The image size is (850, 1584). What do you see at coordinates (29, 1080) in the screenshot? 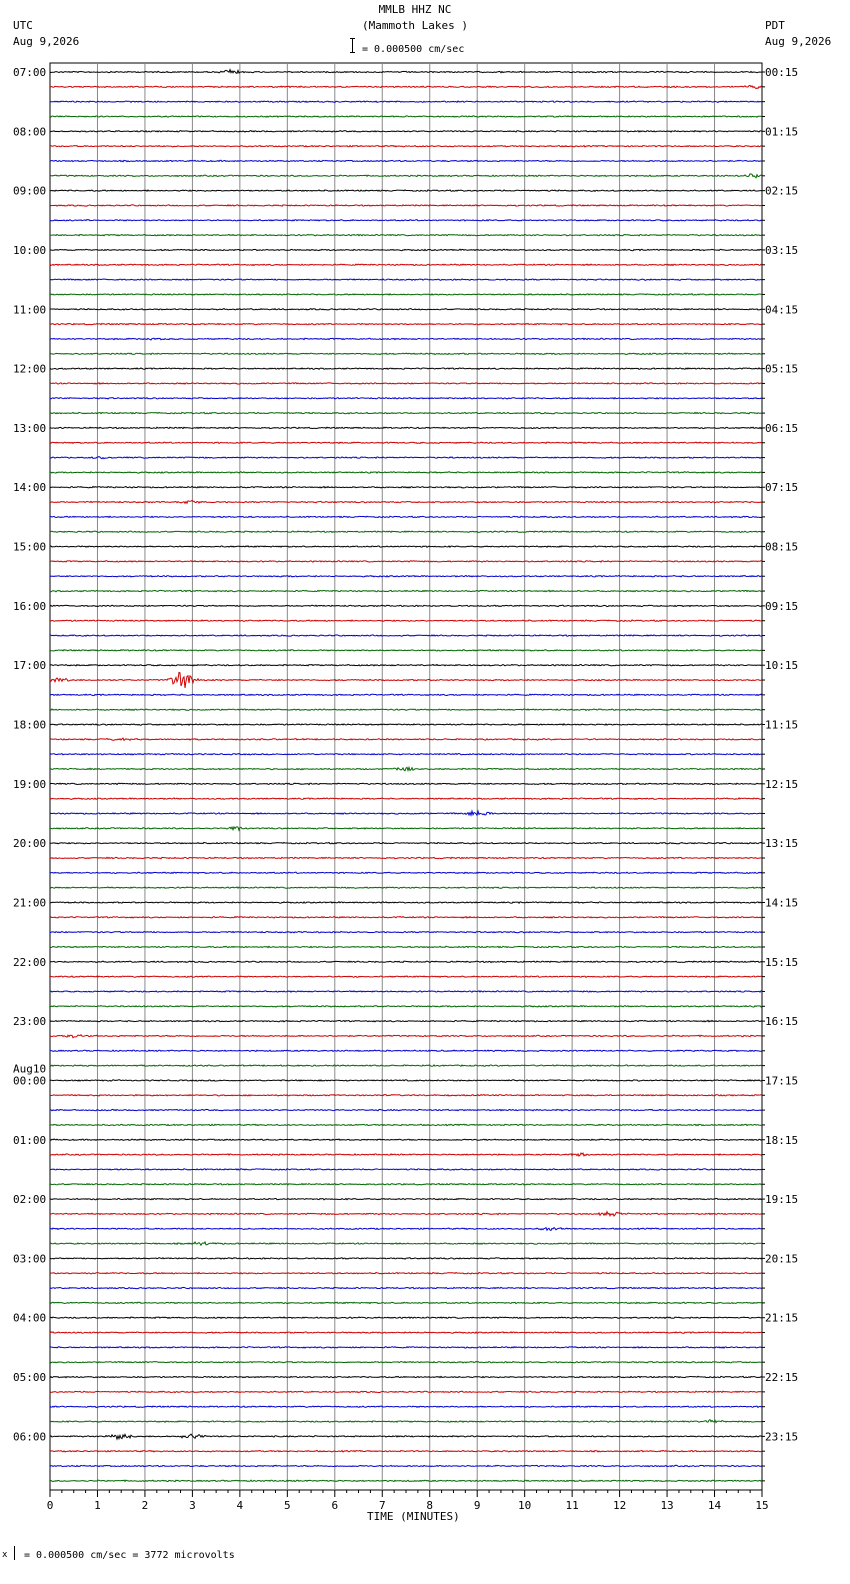
I see `left-hour-label: 00:00` at bounding box center [29, 1080].